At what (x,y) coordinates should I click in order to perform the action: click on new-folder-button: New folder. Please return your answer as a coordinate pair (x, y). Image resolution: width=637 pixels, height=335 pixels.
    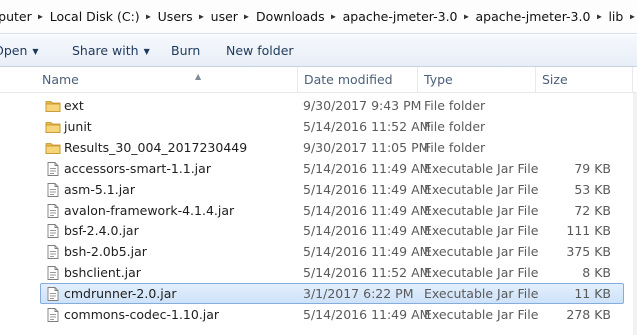
    Looking at the image, I should click on (260, 50).